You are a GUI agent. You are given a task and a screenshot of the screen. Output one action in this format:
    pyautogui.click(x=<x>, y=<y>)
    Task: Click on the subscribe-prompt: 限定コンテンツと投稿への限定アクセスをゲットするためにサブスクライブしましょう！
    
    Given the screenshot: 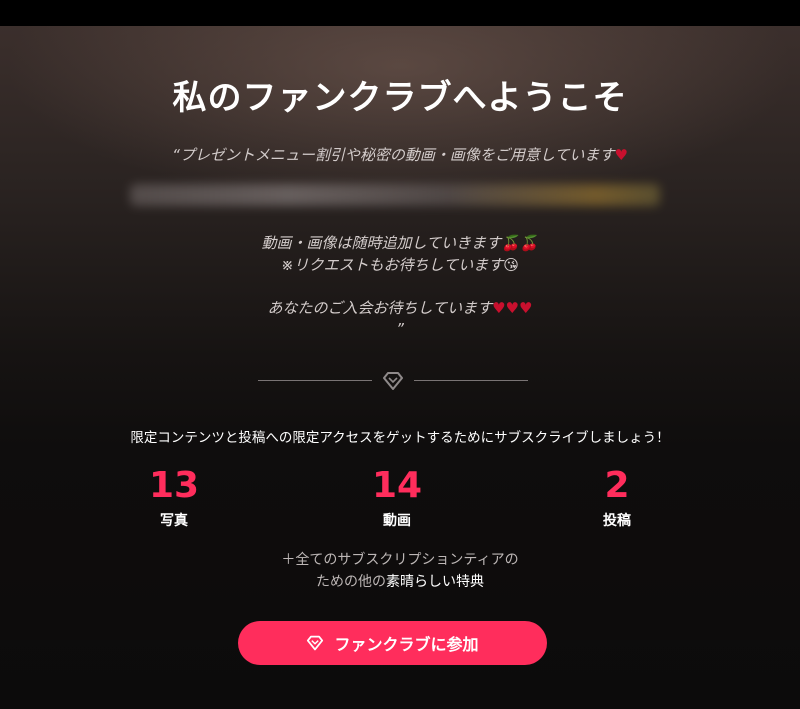 What is the action you would take?
    pyautogui.click(x=400, y=438)
    